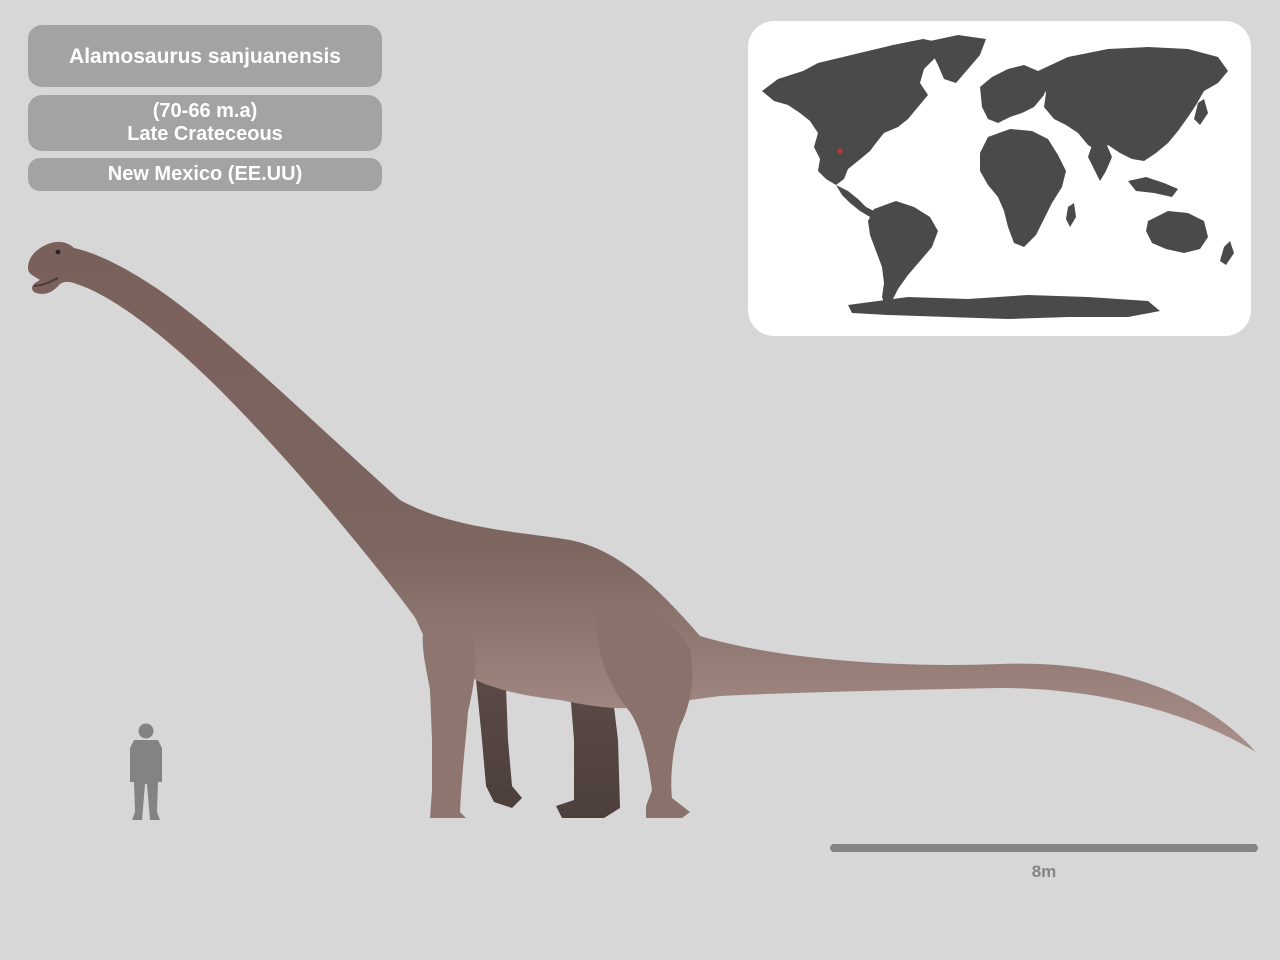 Image resolution: width=1280 pixels, height=960 pixels. Describe the element at coordinates (499, 744) in the screenshot. I see `far-front-leg` at that location.